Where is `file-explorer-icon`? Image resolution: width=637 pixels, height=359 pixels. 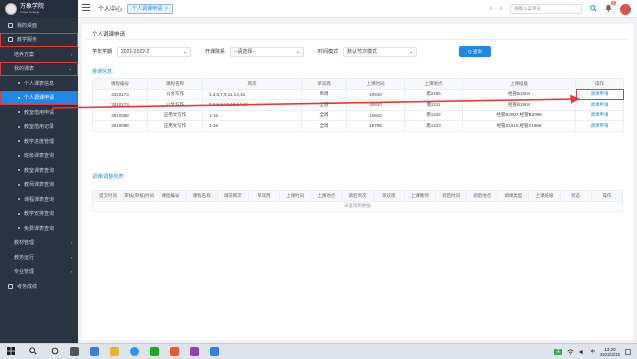
file-explorer-icon is located at coordinates (114, 351).